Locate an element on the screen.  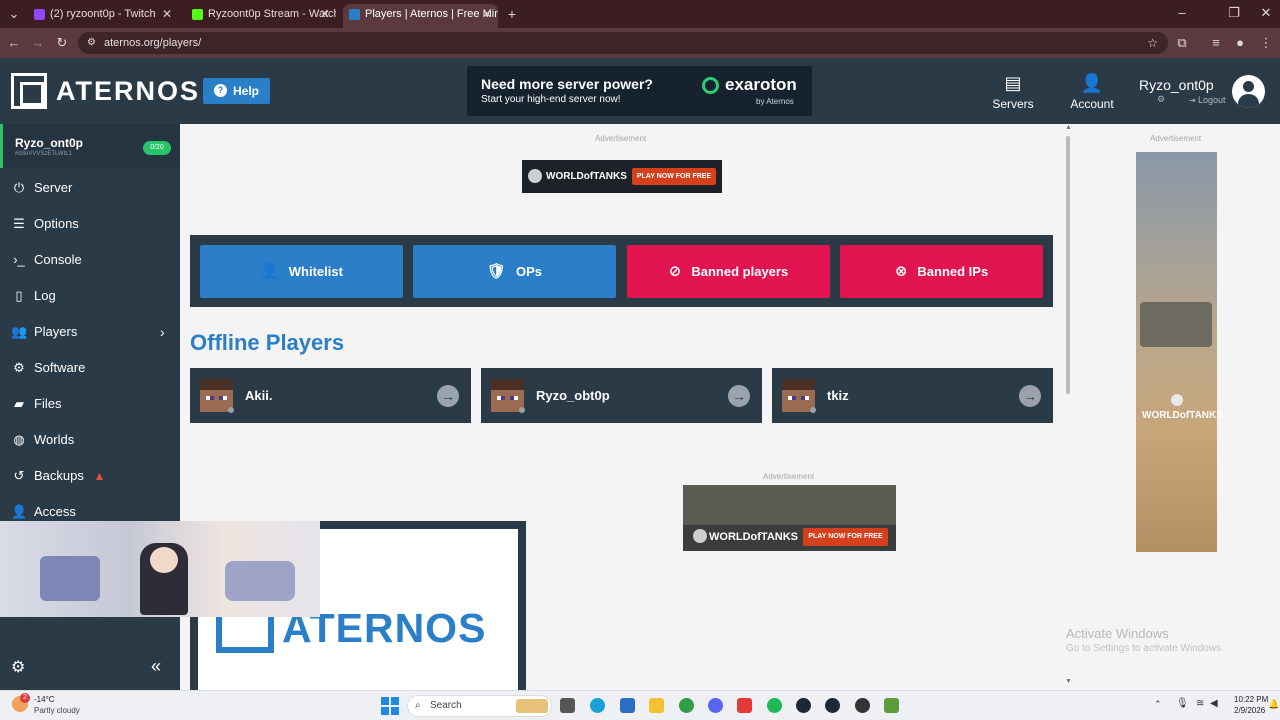
tray-chevron-icon: ⌃ is located at coordinates (1158, 704).